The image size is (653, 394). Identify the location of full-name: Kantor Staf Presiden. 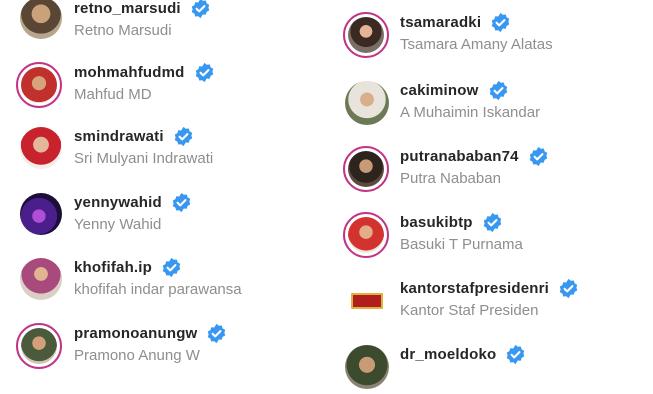
(469, 310).